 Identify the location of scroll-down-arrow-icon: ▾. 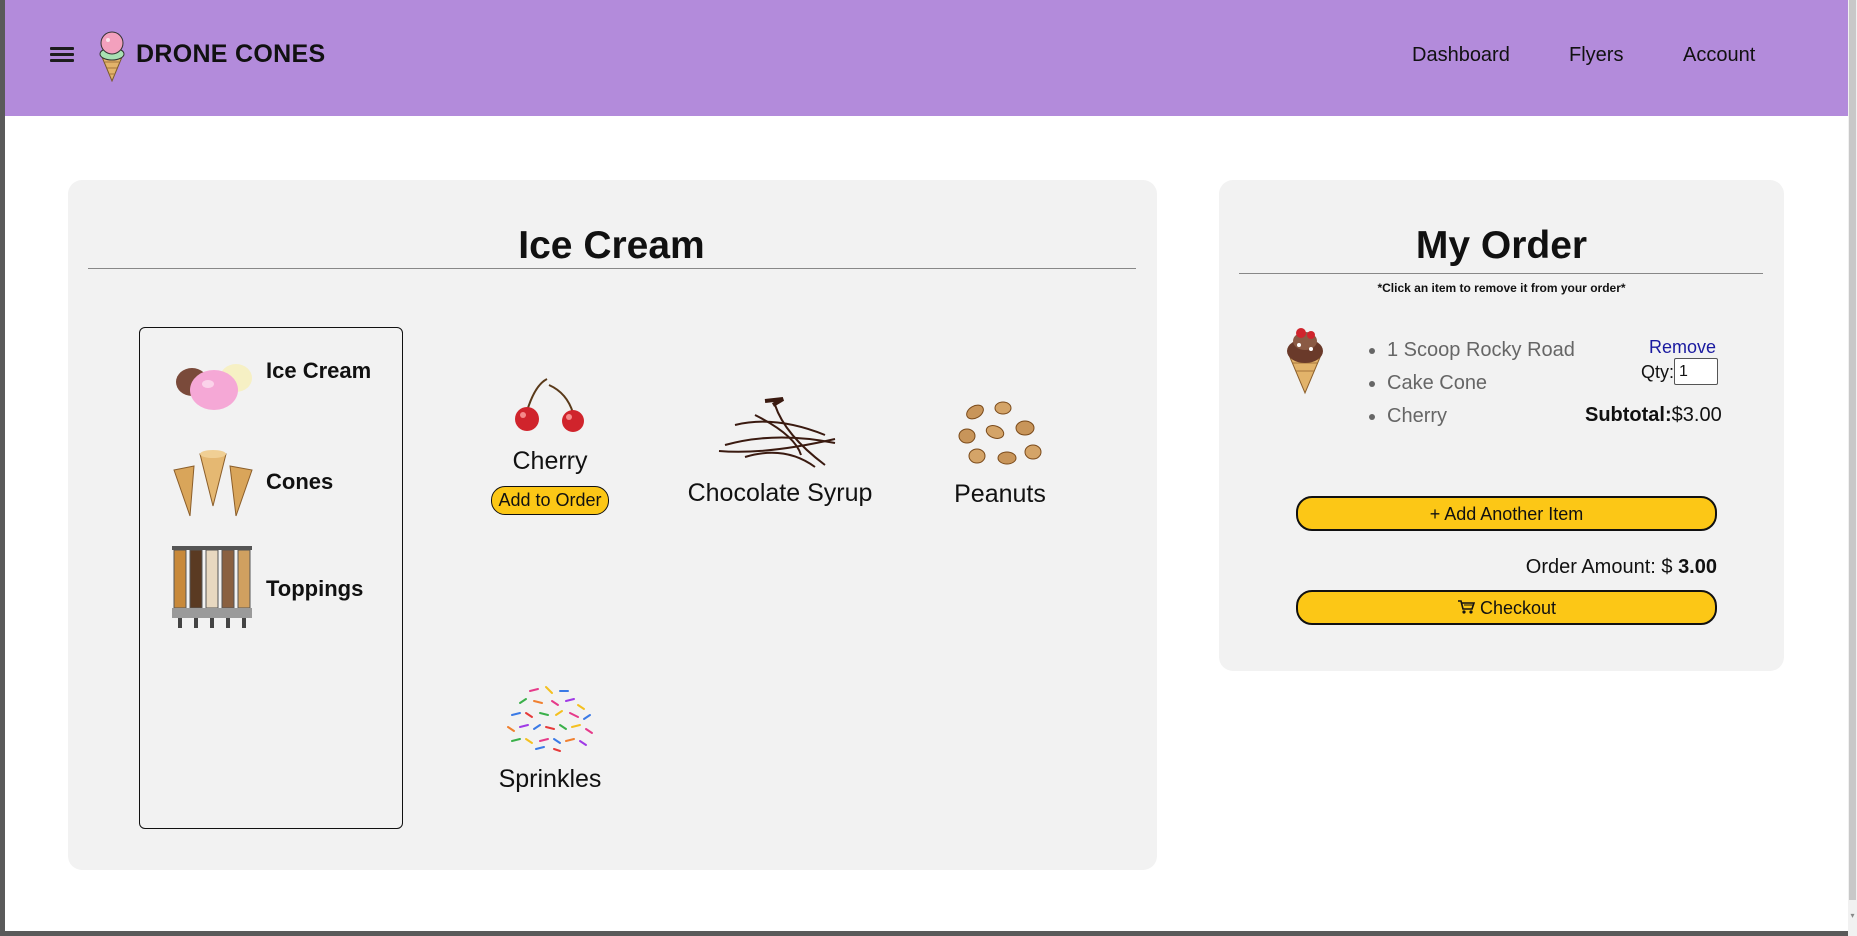
(1852, 916).